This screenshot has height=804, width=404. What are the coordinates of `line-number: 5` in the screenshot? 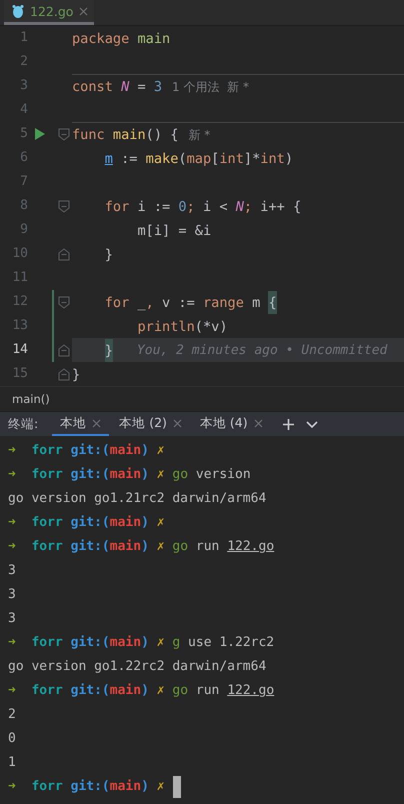 It's located at (23, 134).